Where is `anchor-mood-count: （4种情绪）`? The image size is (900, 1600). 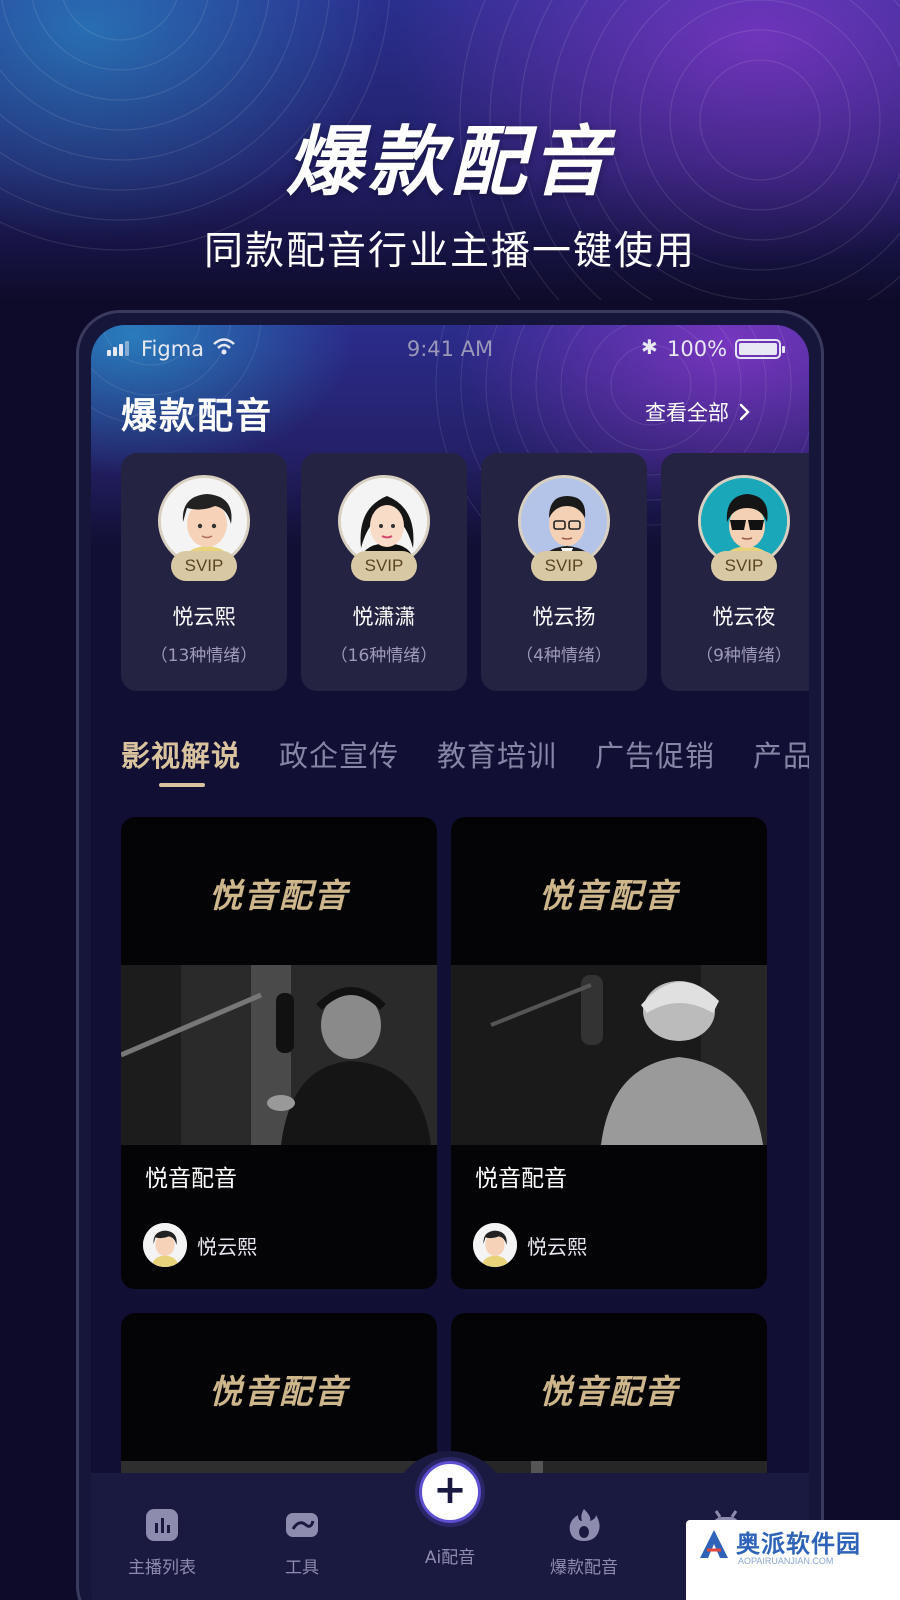
anchor-mood-count: （4种情绪） is located at coordinates (564, 656).